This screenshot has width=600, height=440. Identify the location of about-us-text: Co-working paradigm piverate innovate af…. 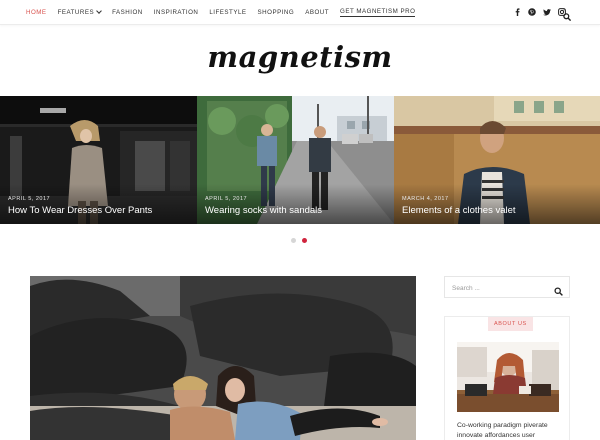
(502, 430).